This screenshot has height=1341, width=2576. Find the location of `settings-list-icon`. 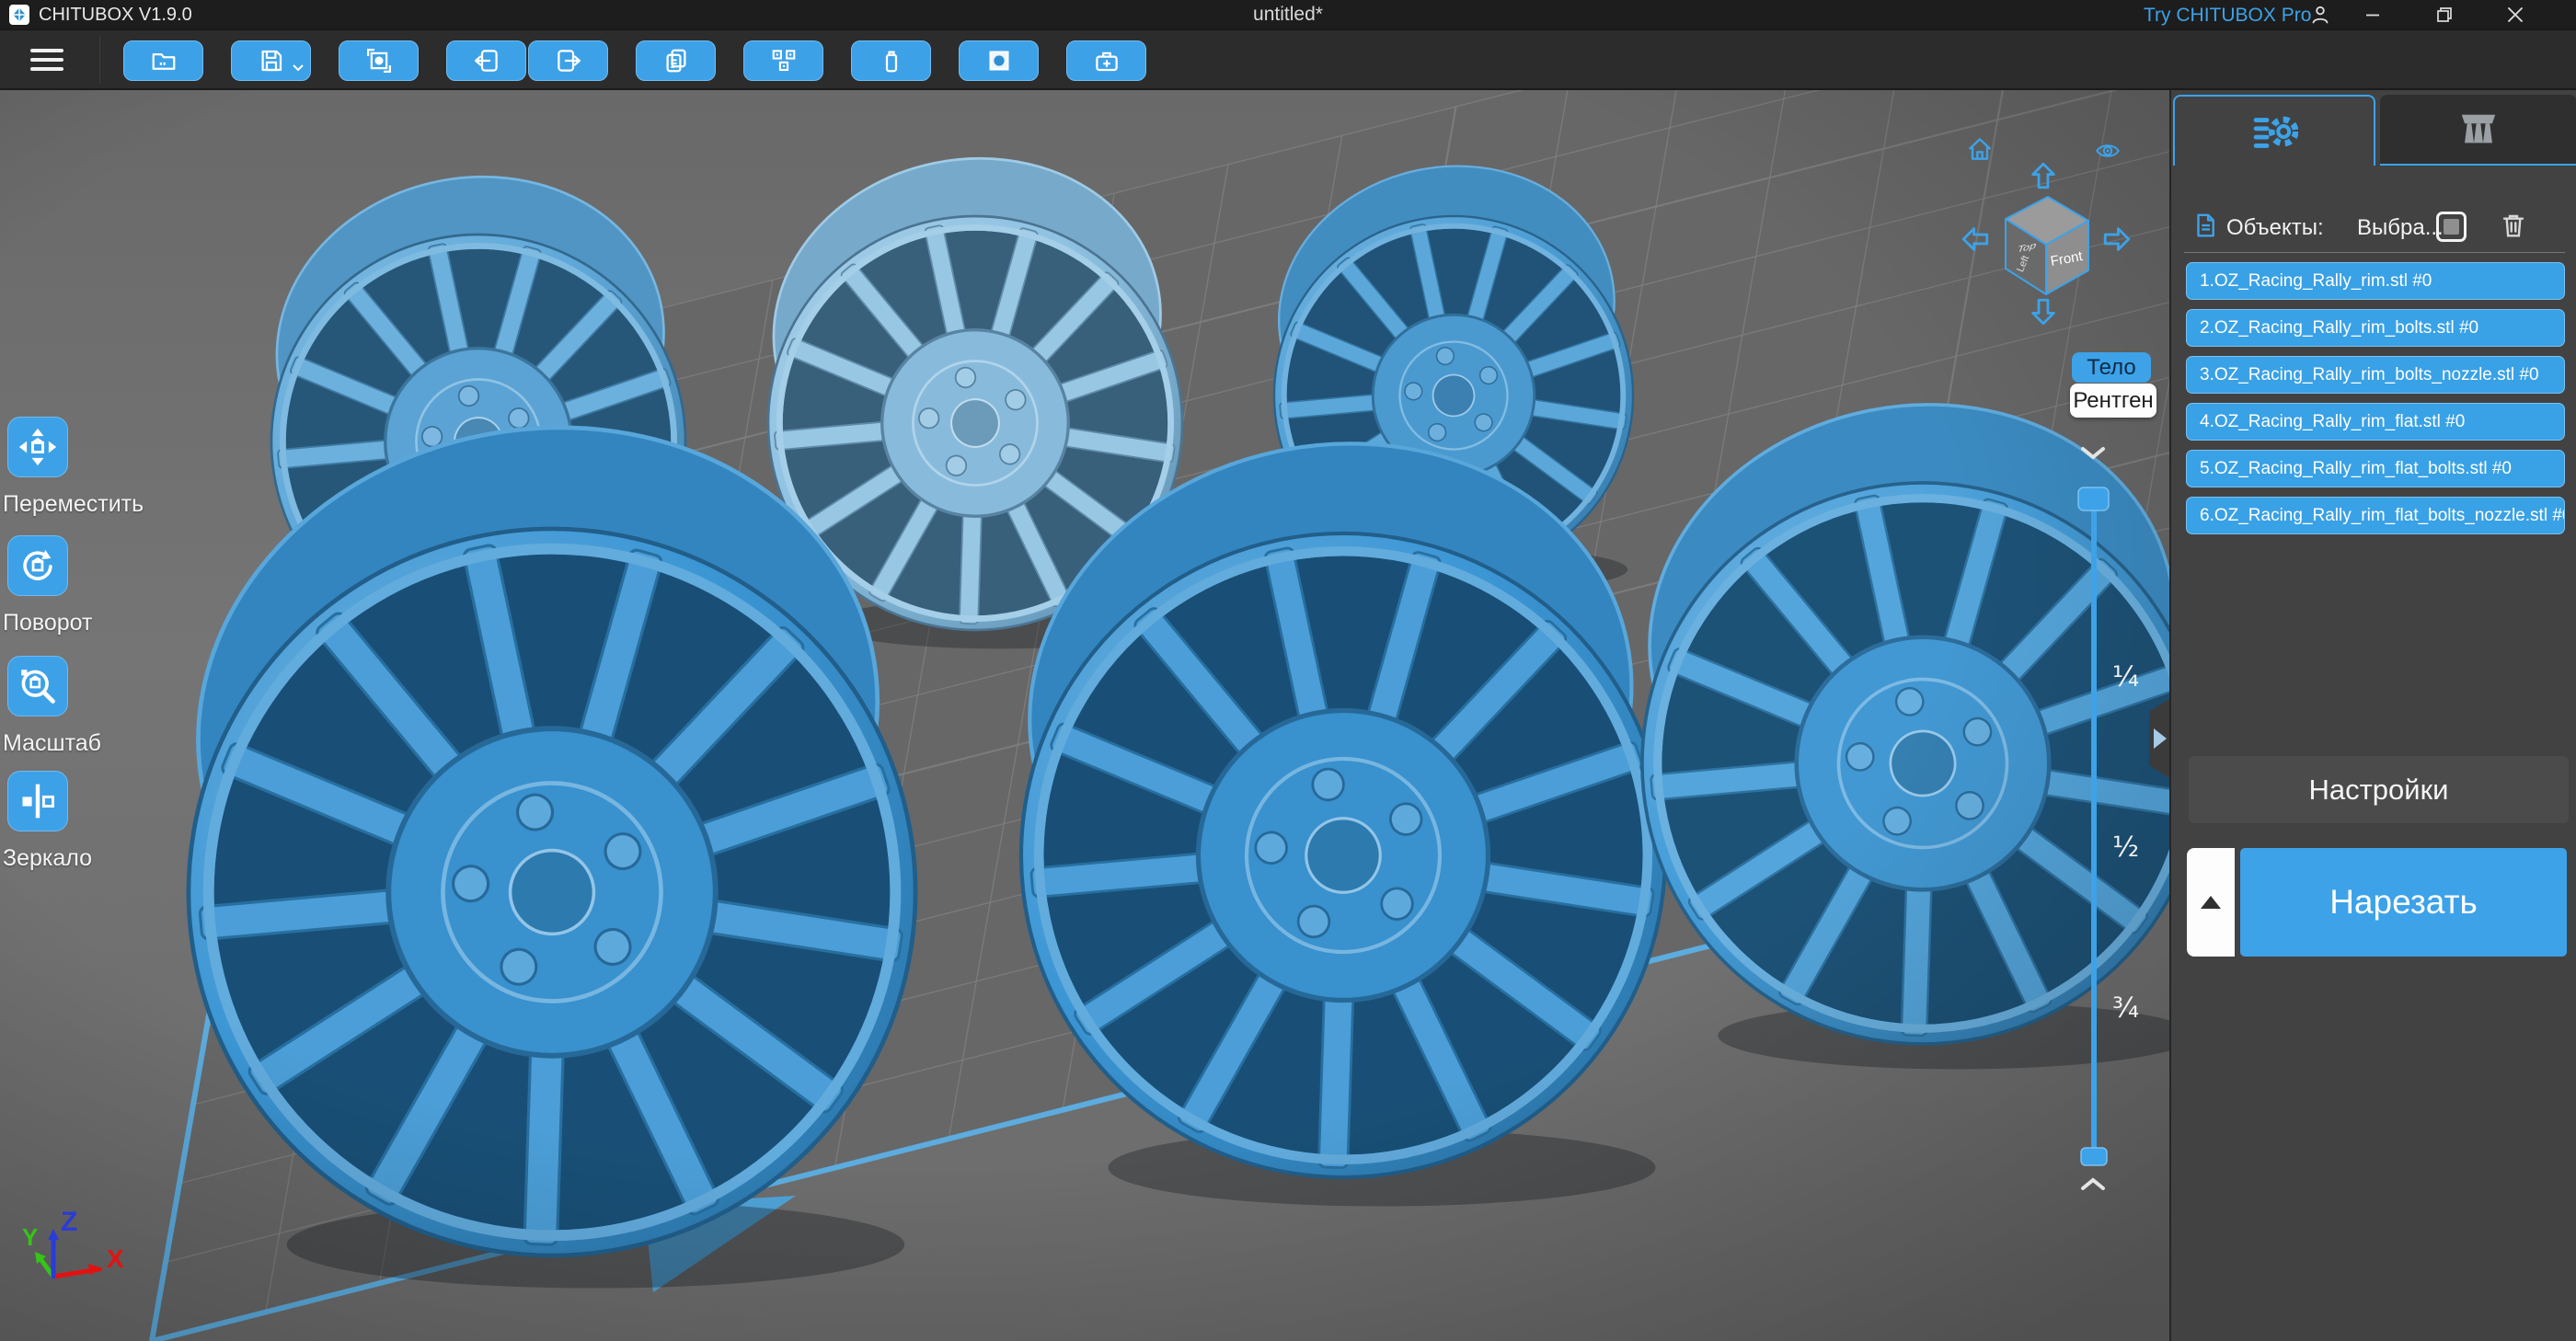

settings-list-icon is located at coordinates (2274, 131).